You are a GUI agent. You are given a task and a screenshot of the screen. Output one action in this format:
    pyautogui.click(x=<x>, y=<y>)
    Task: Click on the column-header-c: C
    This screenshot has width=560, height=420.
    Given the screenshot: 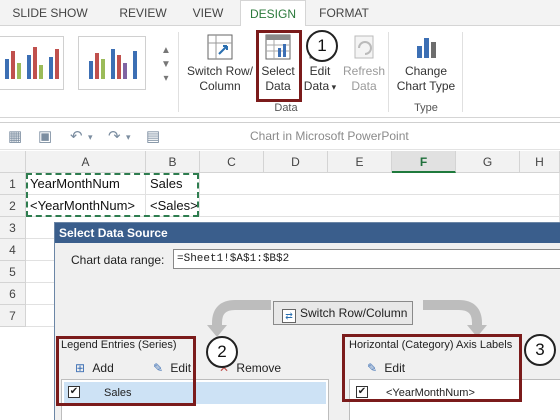 What is the action you would take?
    pyautogui.click(x=232, y=162)
    